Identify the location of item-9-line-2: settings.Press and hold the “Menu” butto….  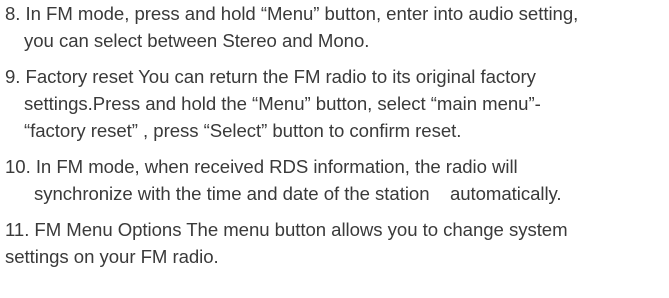
(282, 103).